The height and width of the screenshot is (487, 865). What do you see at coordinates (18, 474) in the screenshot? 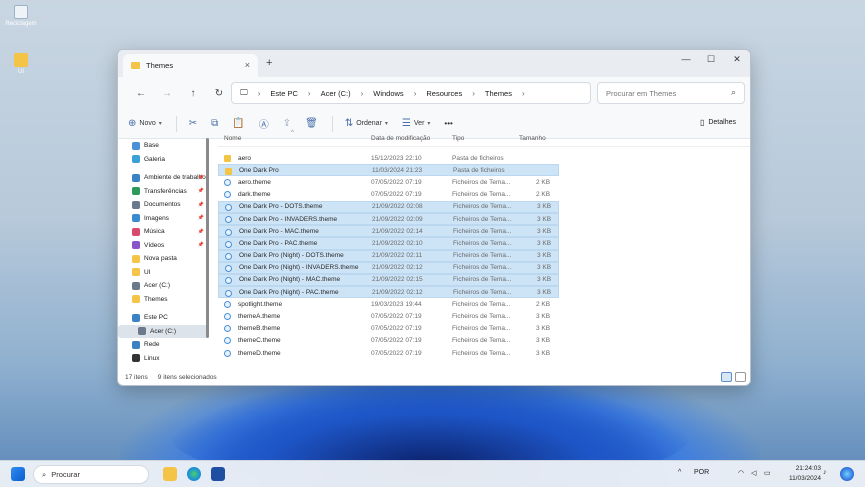
I see `start-button` at bounding box center [18, 474].